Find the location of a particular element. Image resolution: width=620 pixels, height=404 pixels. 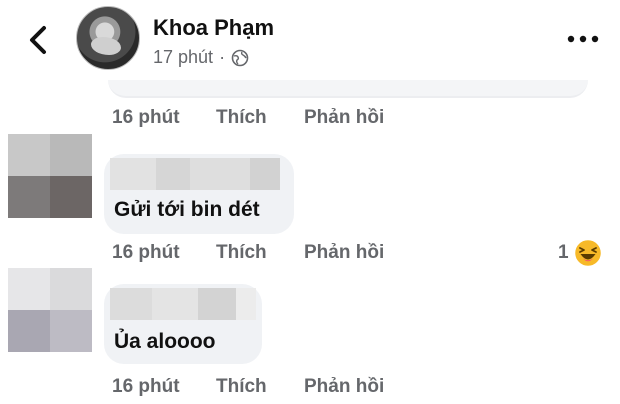

author-avatar is located at coordinates (108, 38).